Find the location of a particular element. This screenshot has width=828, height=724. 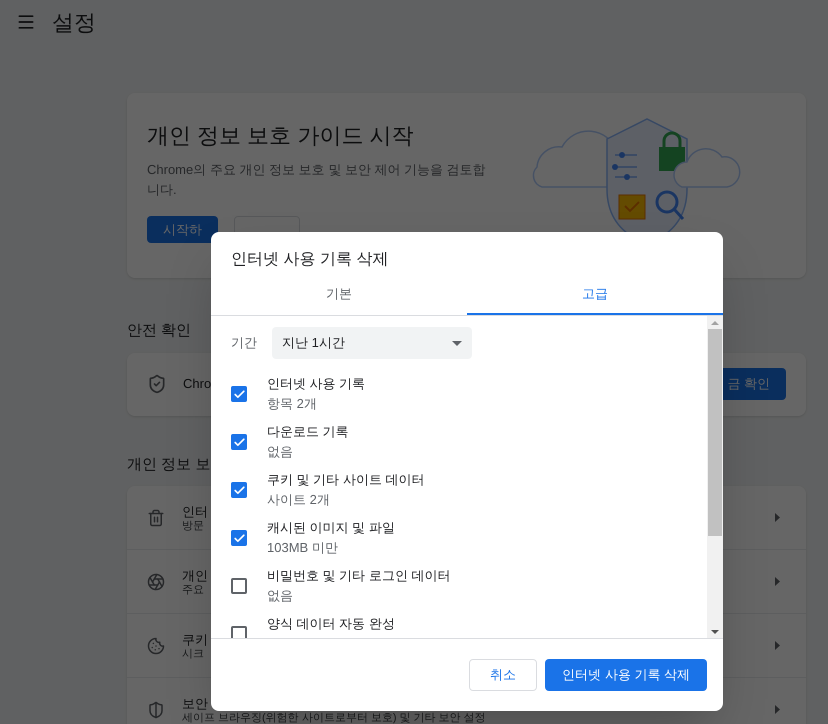

item-detail: 사이트 2개 is located at coordinates (299, 500).